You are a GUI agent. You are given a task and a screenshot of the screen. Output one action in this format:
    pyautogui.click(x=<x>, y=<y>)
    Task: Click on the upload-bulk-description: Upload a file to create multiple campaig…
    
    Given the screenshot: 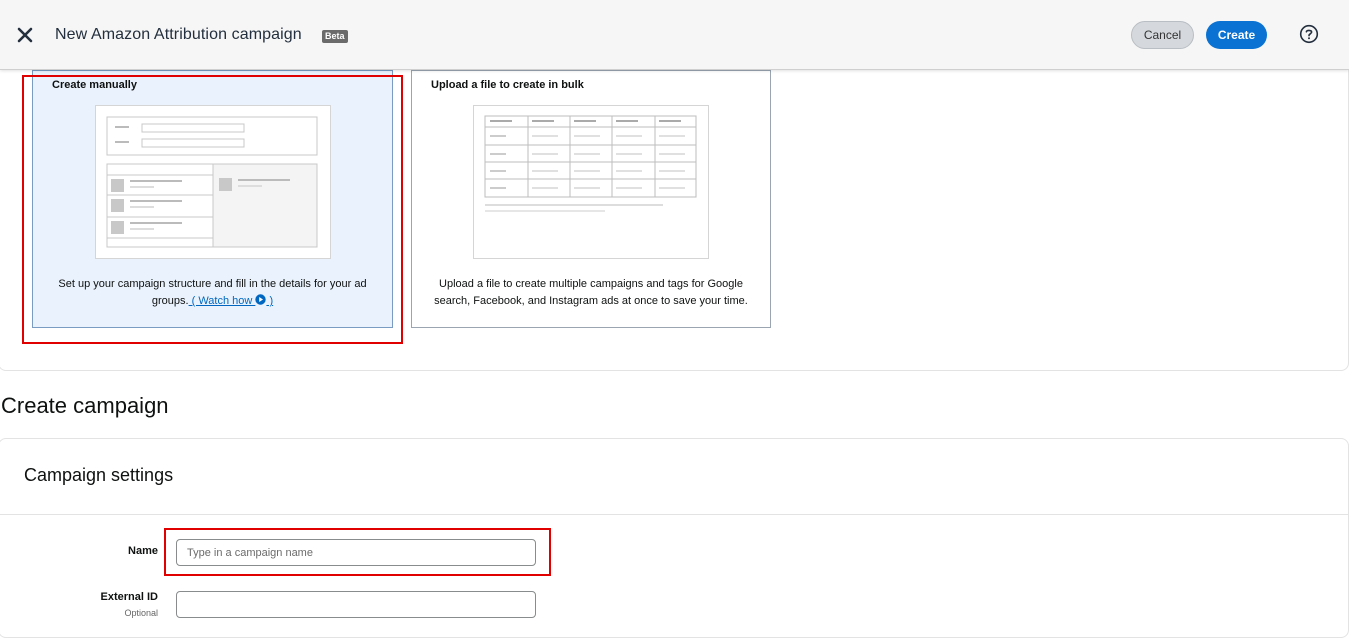 What is the action you would take?
    pyautogui.click(x=591, y=292)
    